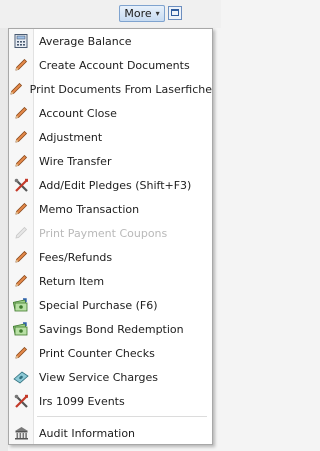 This screenshot has height=451, width=320. What do you see at coordinates (85, 41) in the screenshot?
I see `menu-item-label: Average Balance` at bounding box center [85, 41].